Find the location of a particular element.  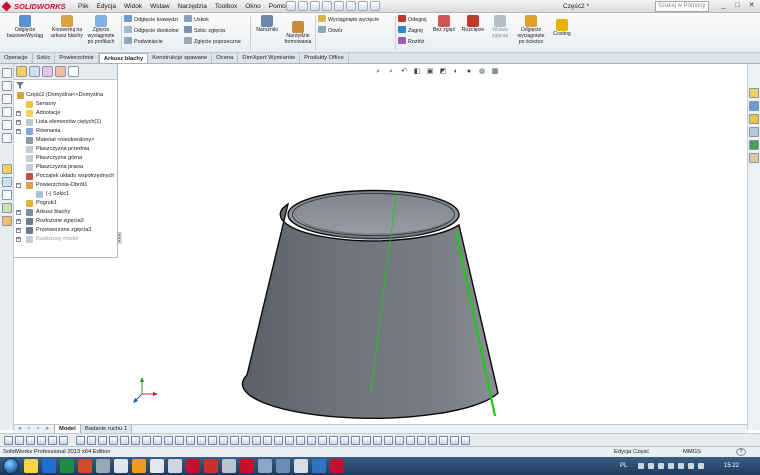

menu-plik: Plik is located at coordinates (83, 6).